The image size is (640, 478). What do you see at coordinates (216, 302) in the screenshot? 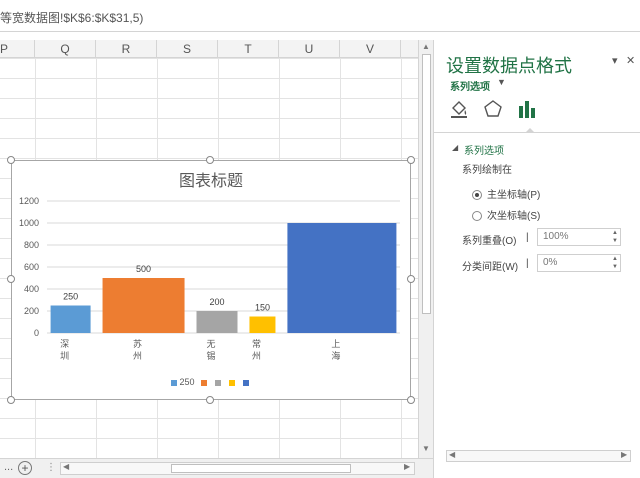
I see `data-label: 200` at bounding box center [216, 302].